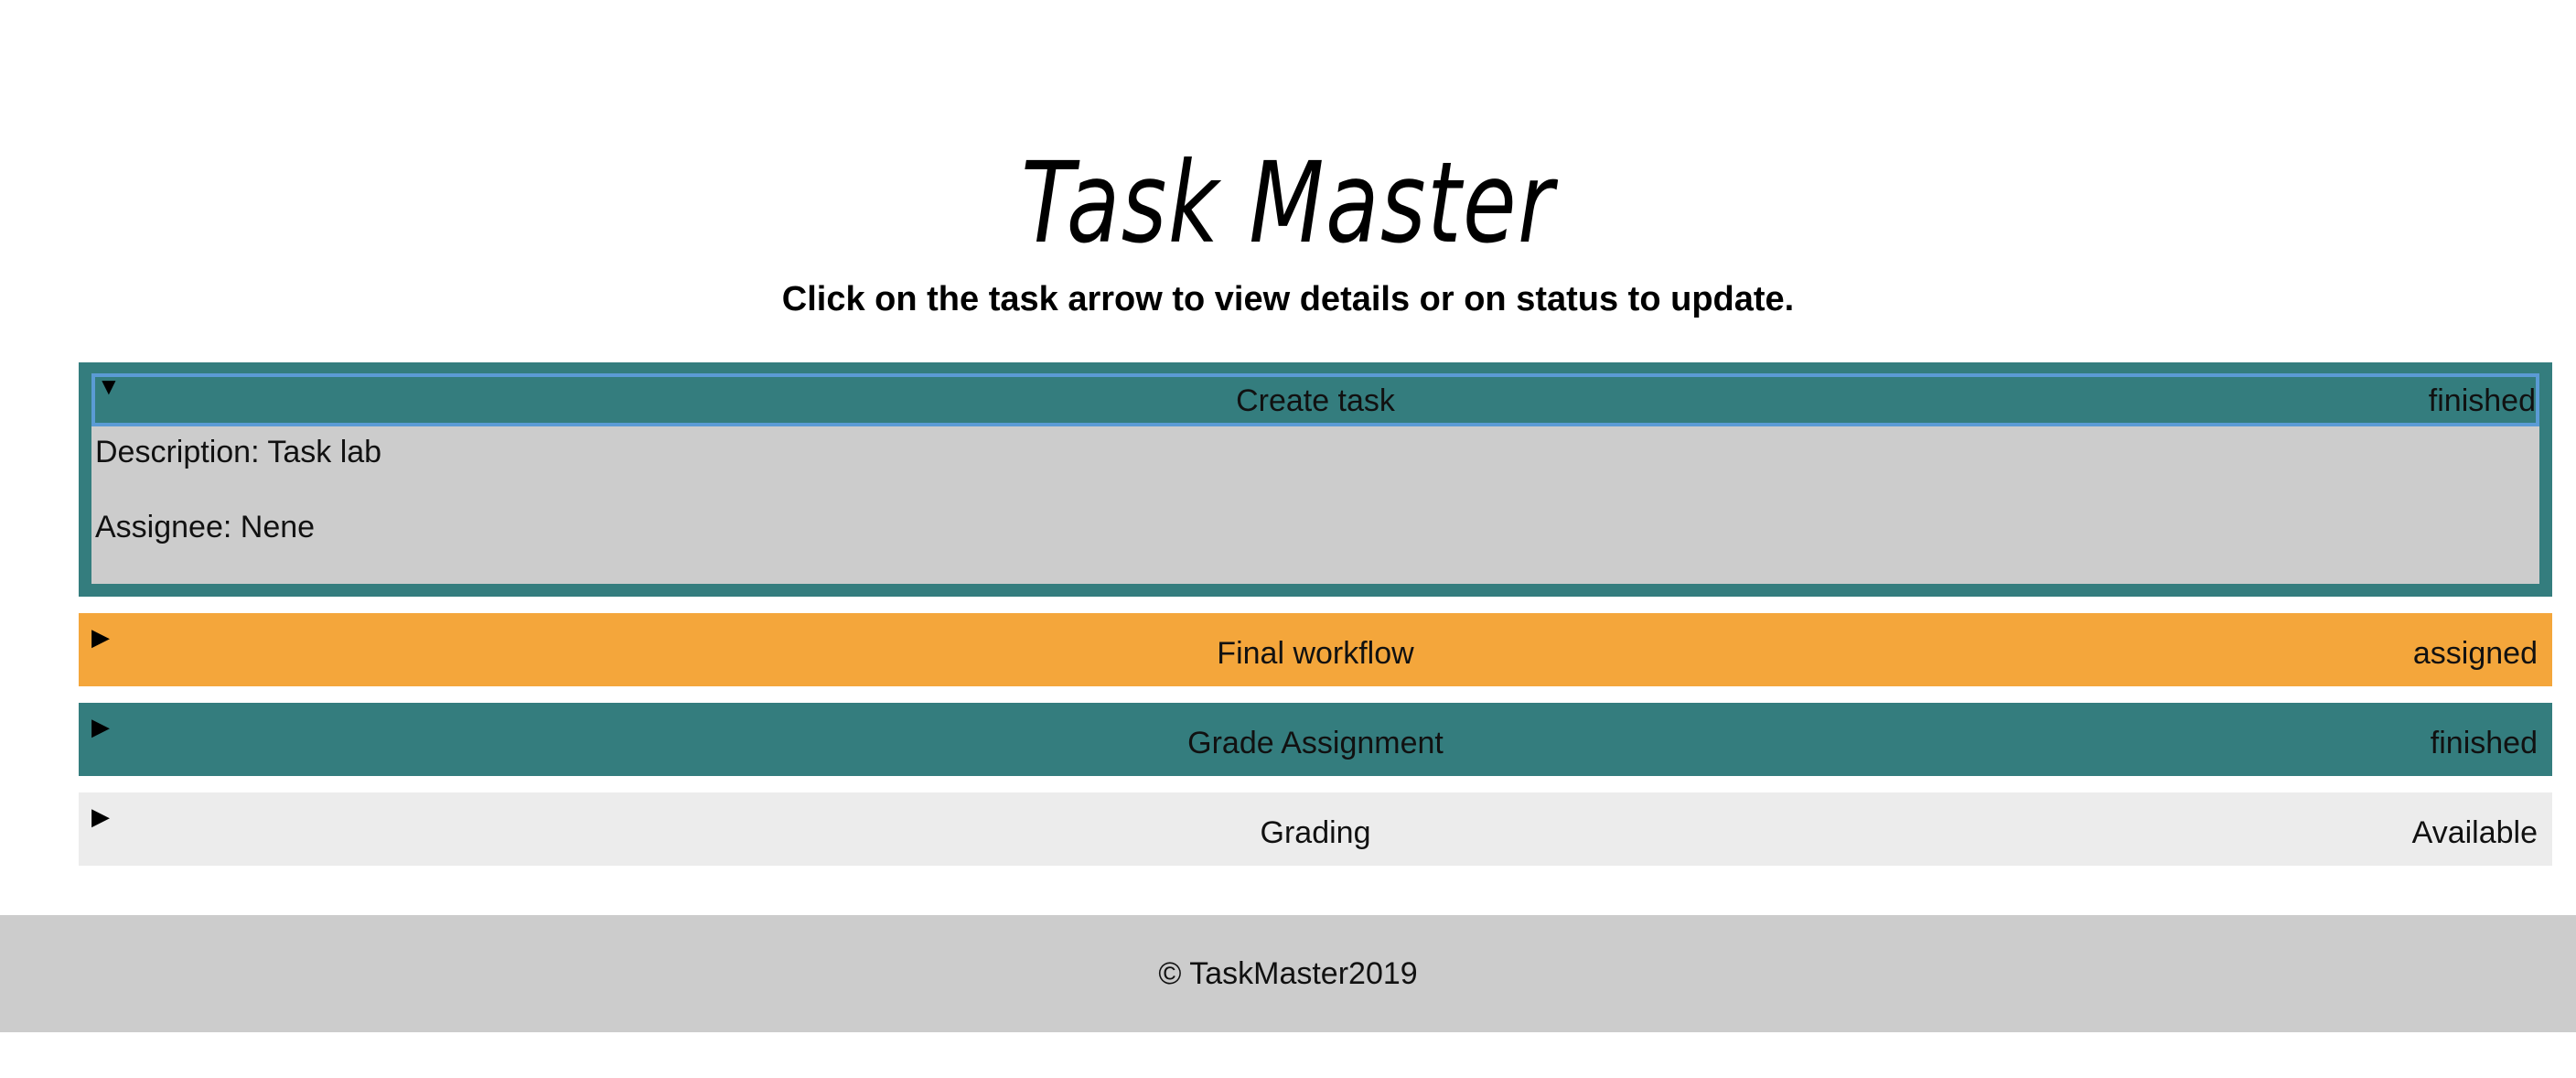 This screenshot has width=2576, height=1078. I want to click on task-name: Create task, so click(1315, 400).